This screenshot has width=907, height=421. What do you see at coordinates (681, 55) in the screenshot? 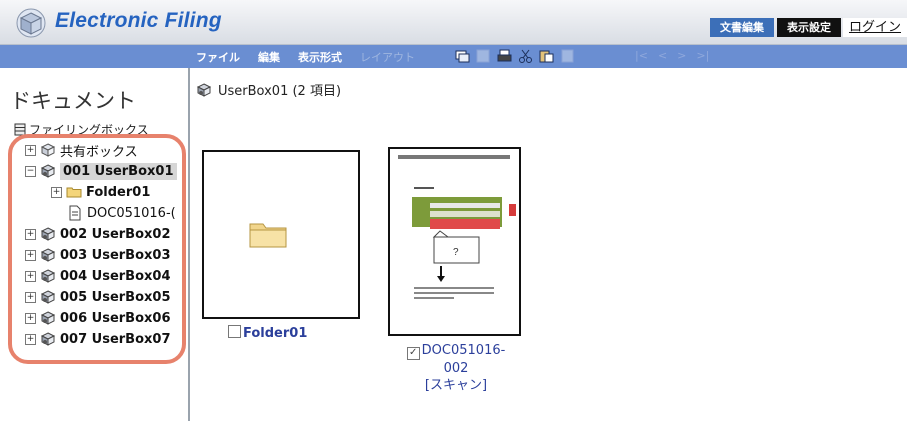
I see `next-page-icon: >` at bounding box center [681, 55].